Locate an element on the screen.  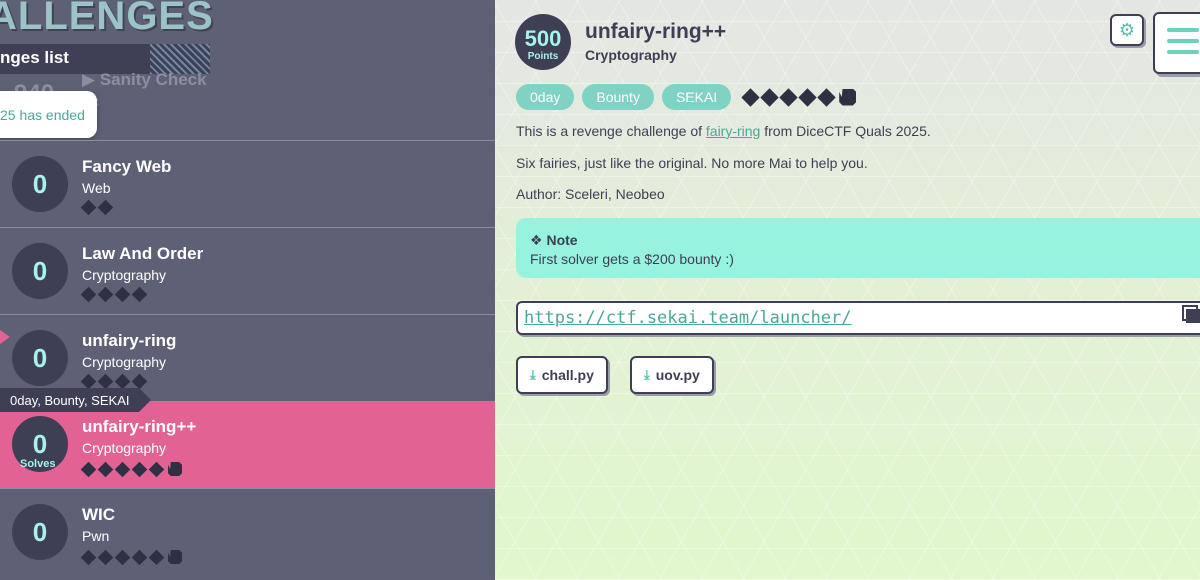
menu-button is located at coordinates (1176, 43).